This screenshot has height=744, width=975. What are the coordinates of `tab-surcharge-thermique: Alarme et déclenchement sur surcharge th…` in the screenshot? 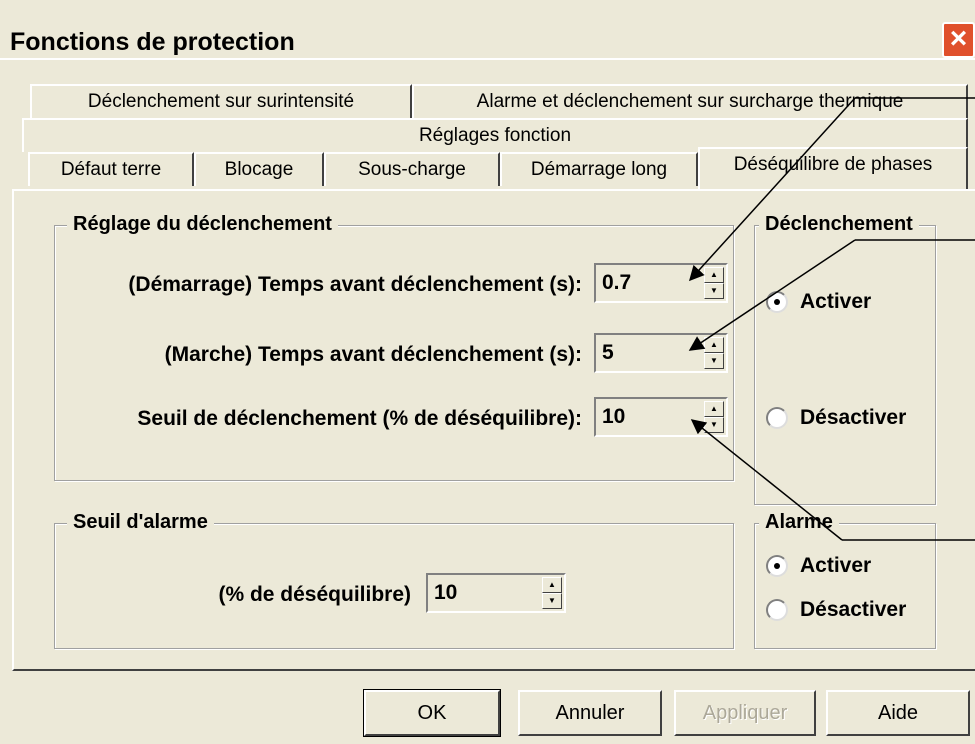 It's located at (690, 101).